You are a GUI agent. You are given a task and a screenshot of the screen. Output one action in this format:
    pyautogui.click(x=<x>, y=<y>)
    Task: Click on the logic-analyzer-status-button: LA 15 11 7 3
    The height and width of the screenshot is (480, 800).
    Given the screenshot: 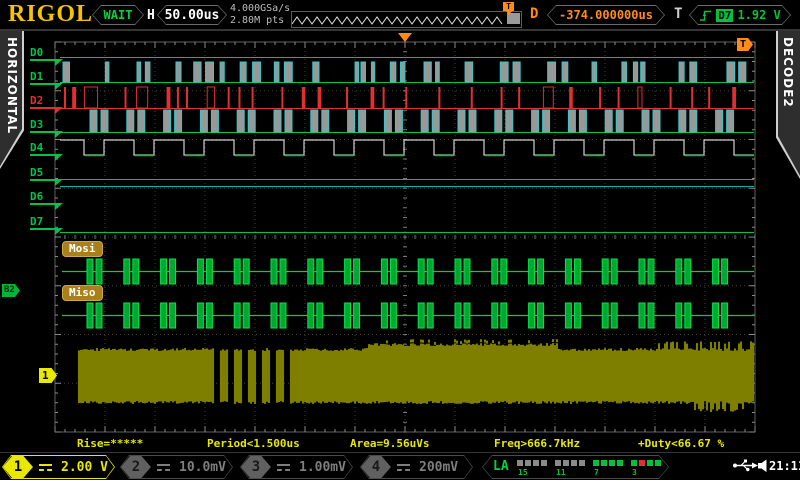 What is the action you would take?
    pyautogui.click(x=575, y=467)
    